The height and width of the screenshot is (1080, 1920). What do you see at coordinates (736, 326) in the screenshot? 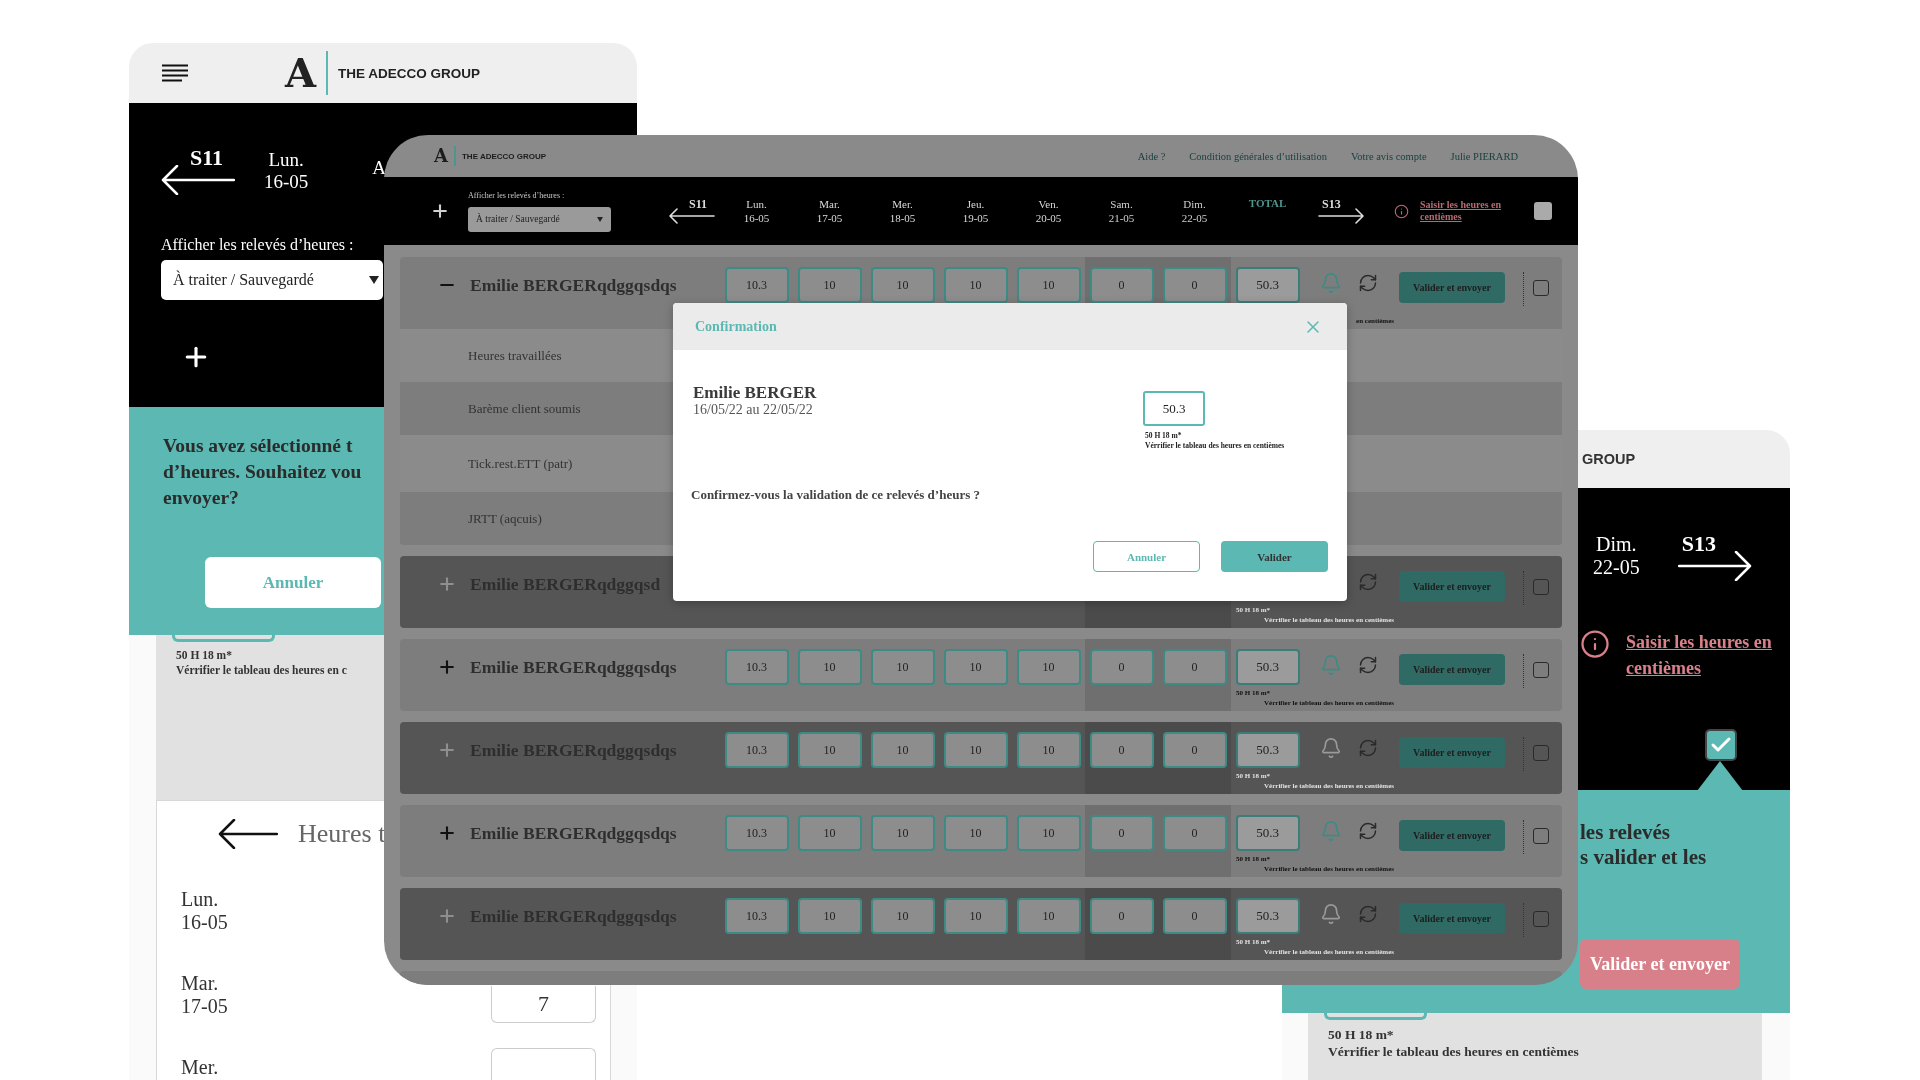
I see `dialog-title: Confirmation` at bounding box center [736, 326].